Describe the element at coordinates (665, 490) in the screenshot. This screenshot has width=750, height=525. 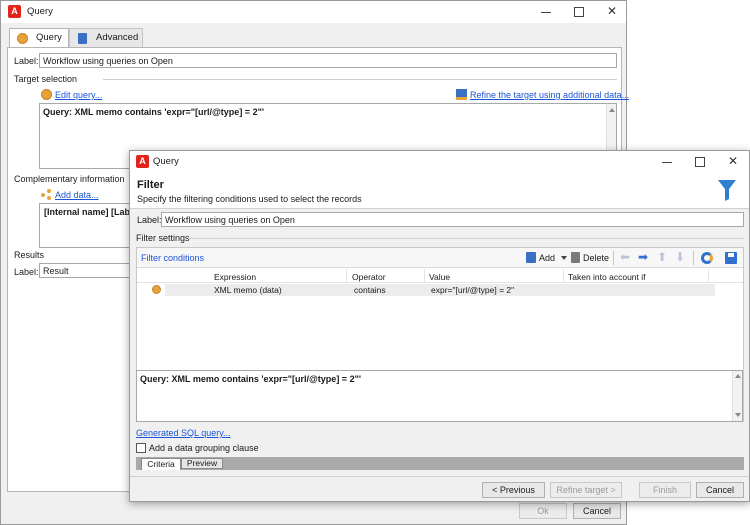
I see `finish-button: Finish` at that location.